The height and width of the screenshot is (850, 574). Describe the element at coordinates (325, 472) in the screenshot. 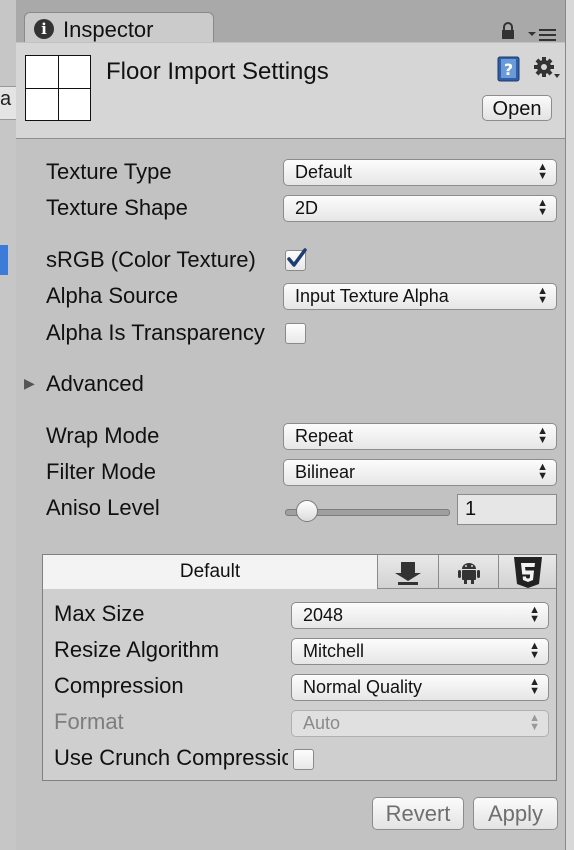

I see `filter-mode-value: Bilinear` at that location.